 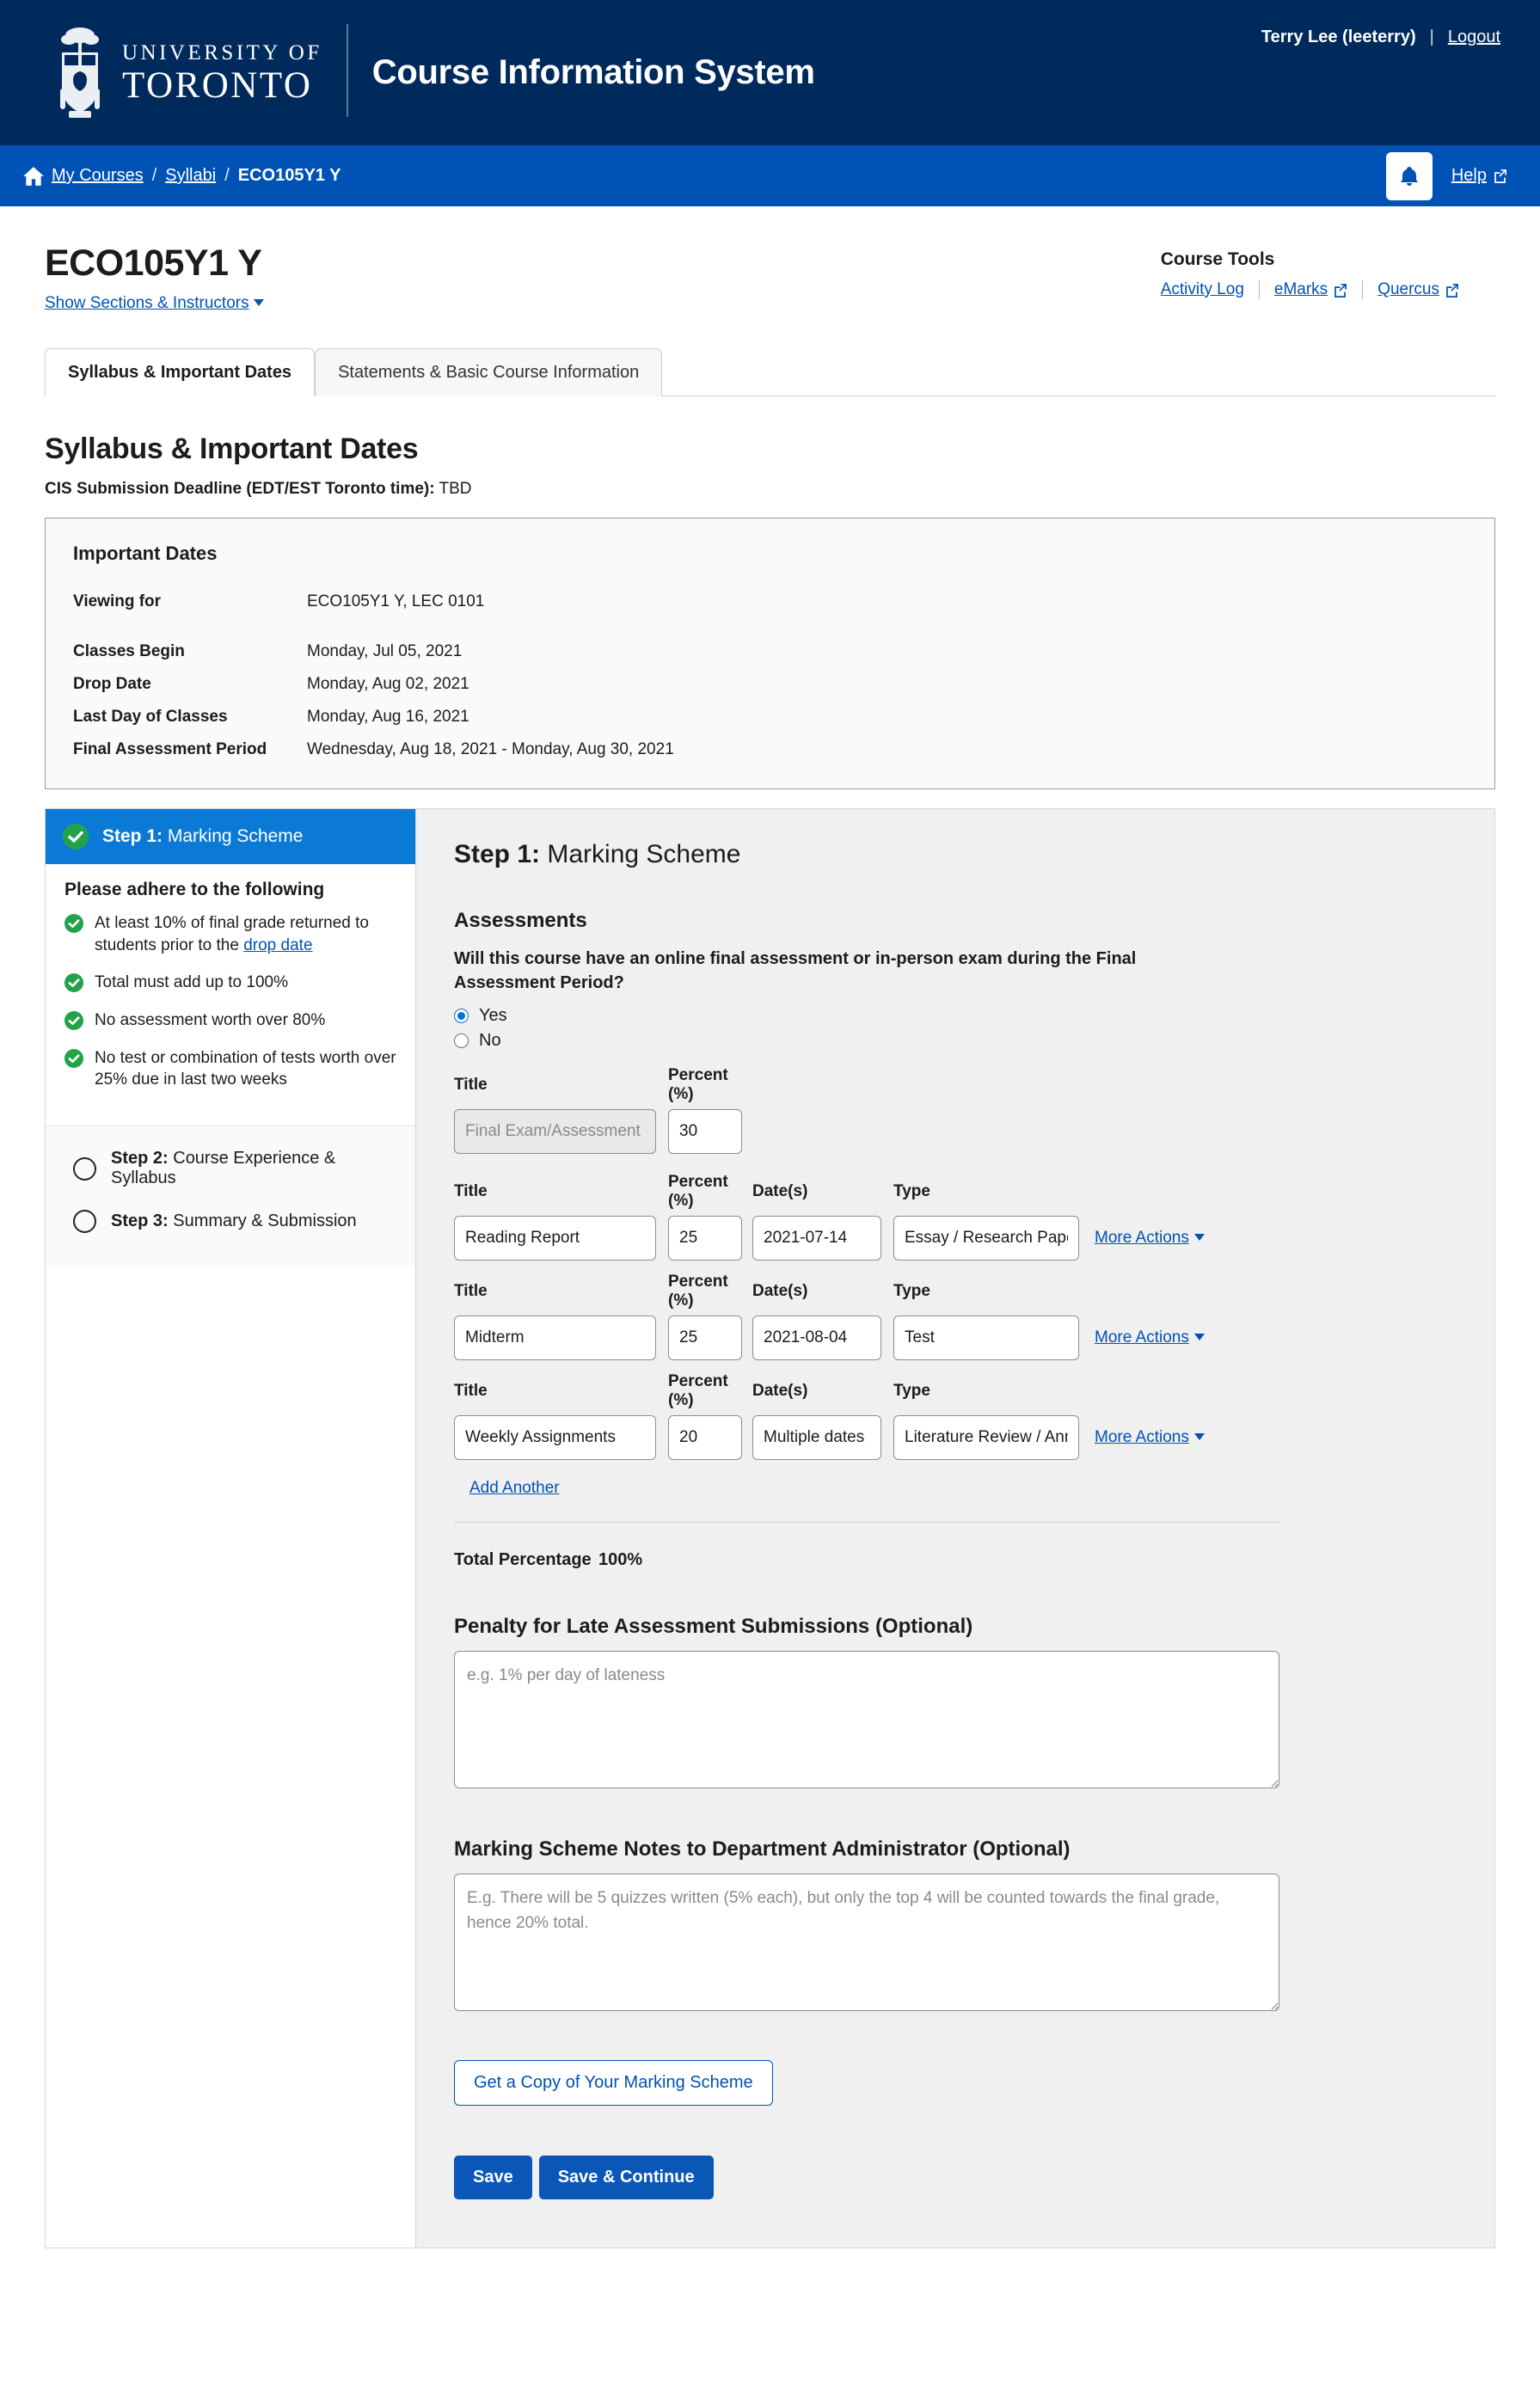 I want to click on breadcrumb-actions: Help, so click(x=1446, y=175).